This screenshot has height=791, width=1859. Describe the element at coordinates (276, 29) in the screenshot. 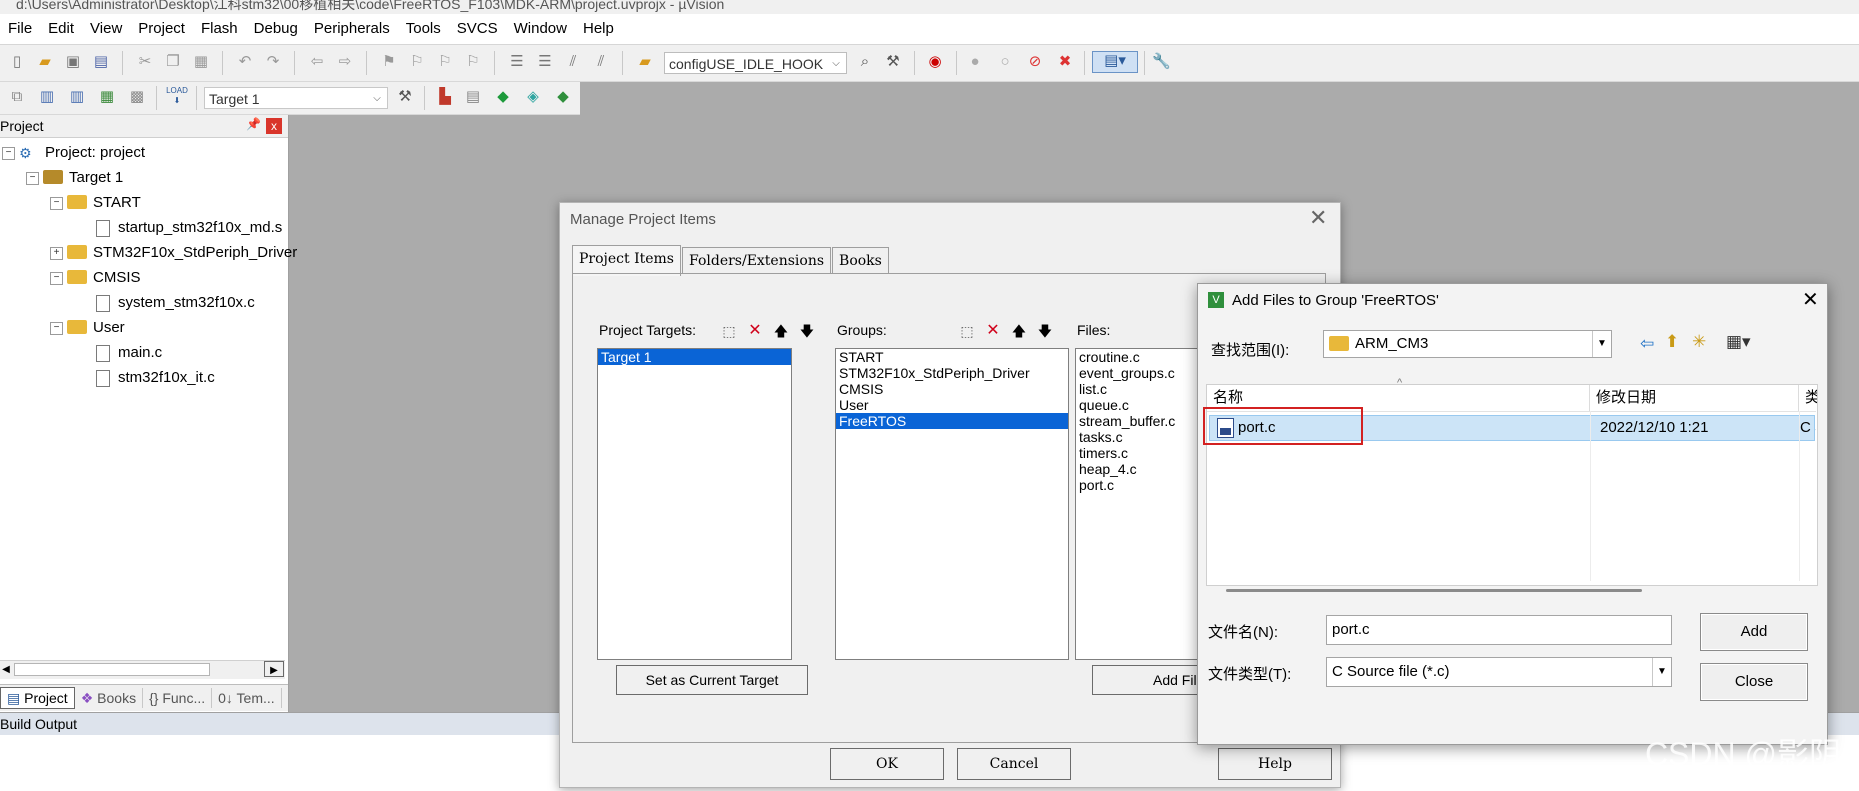

I see `menu-debug: Debug` at that location.